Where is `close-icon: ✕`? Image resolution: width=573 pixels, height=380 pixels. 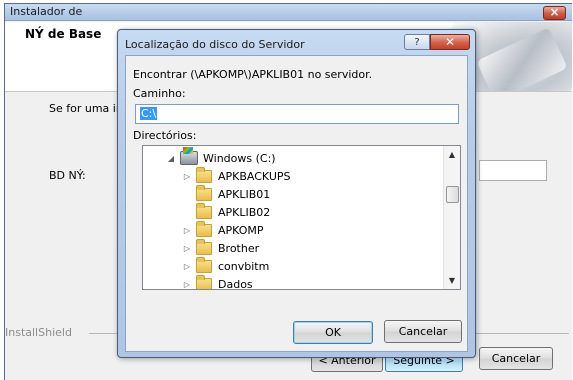 close-icon: ✕ is located at coordinates (450, 42).